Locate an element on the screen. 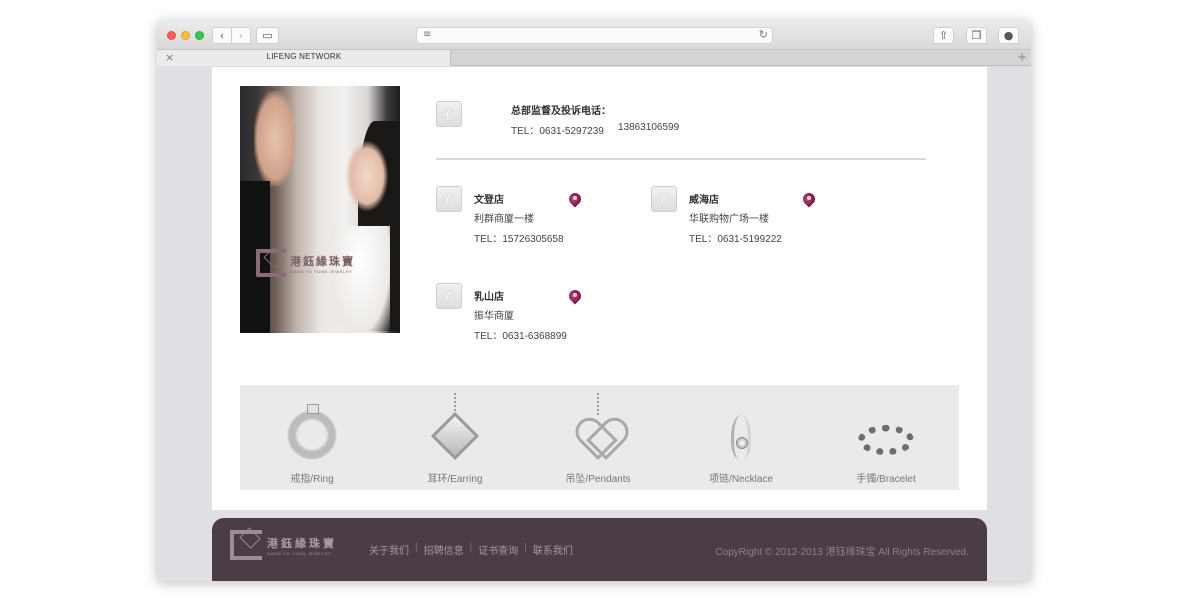  store-address: 华联购物广场一楼 is located at coordinates (729, 219).